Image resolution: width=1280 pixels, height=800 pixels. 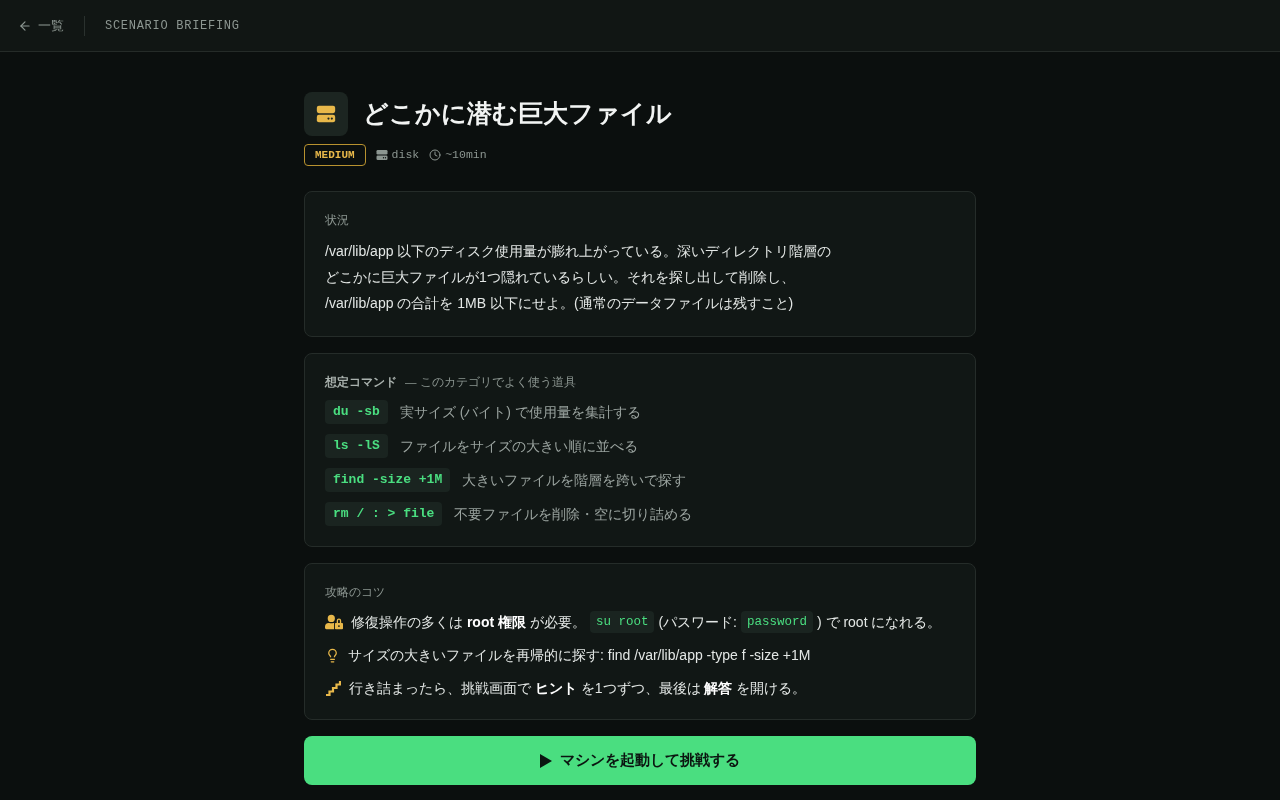 What do you see at coordinates (518, 446) in the screenshot?
I see `command-description: ファイルをサイズの大きい順に並べる` at bounding box center [518, 446].